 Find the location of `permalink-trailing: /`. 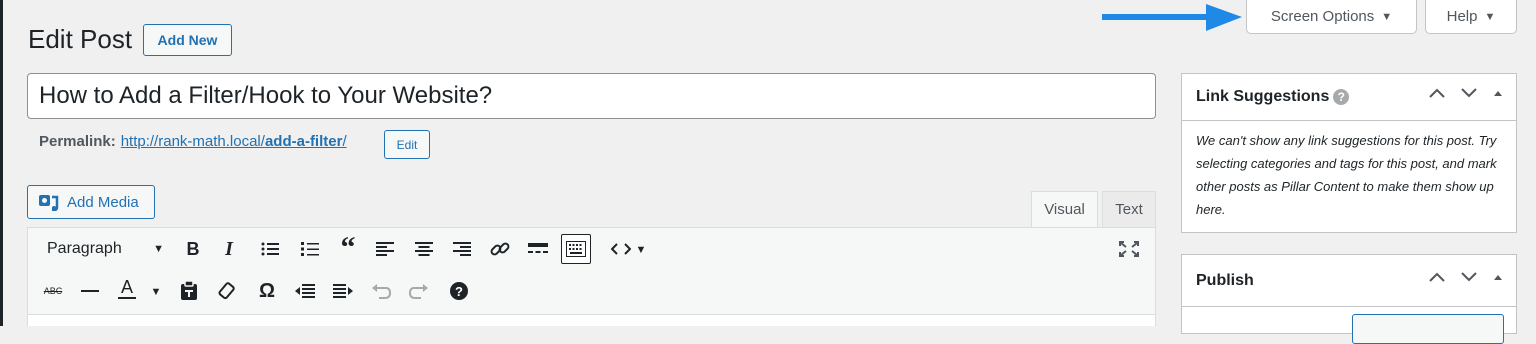

permalink-trailing: / is located at coordinates (344, 141).